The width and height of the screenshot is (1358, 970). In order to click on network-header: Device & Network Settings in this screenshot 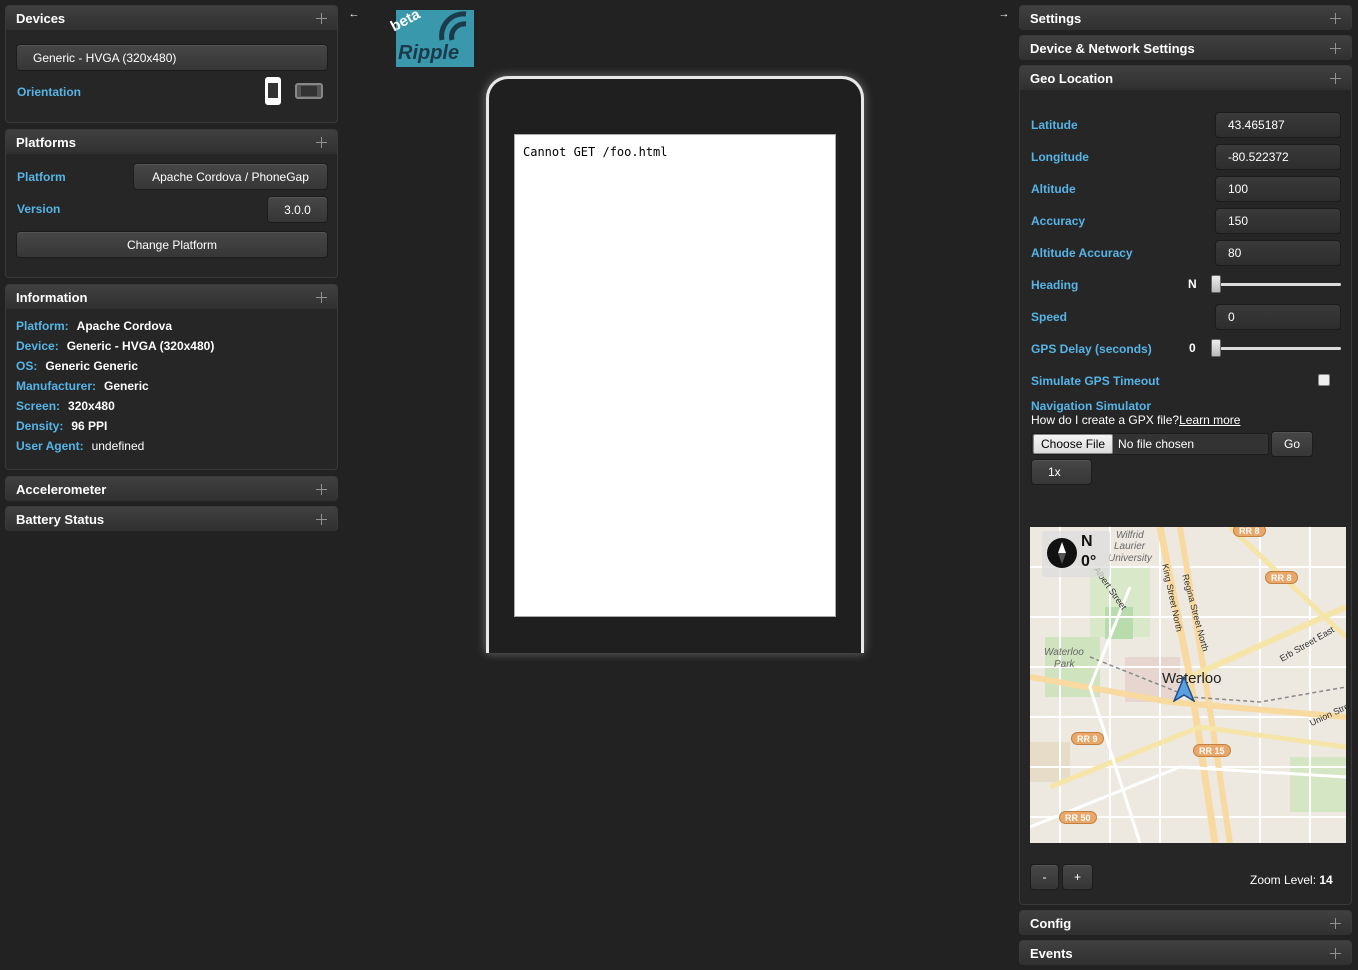, I will do `click(1185, 48)`.